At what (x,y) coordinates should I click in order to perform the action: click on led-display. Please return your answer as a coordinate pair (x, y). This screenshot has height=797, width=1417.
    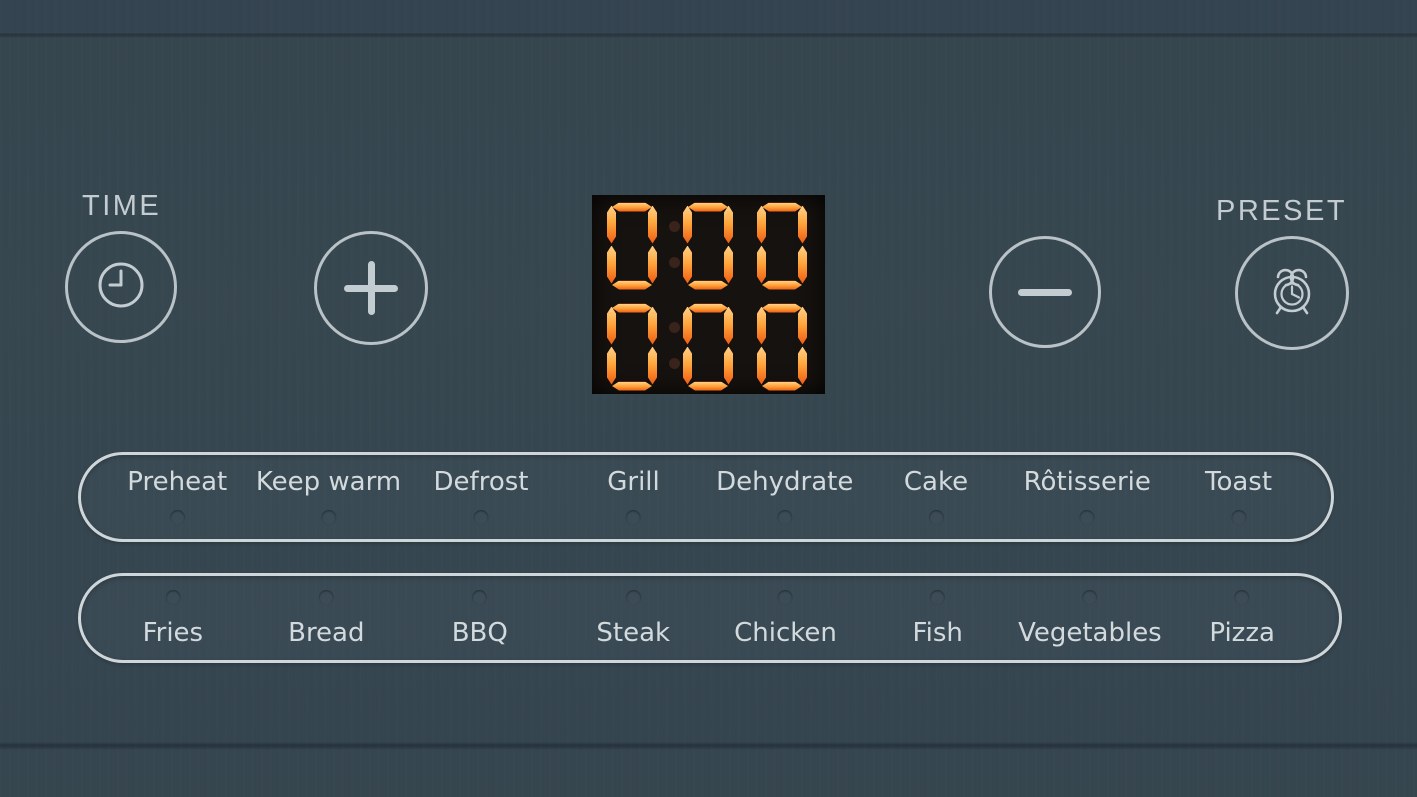
    Looking at the image, I should click on (708, 294).